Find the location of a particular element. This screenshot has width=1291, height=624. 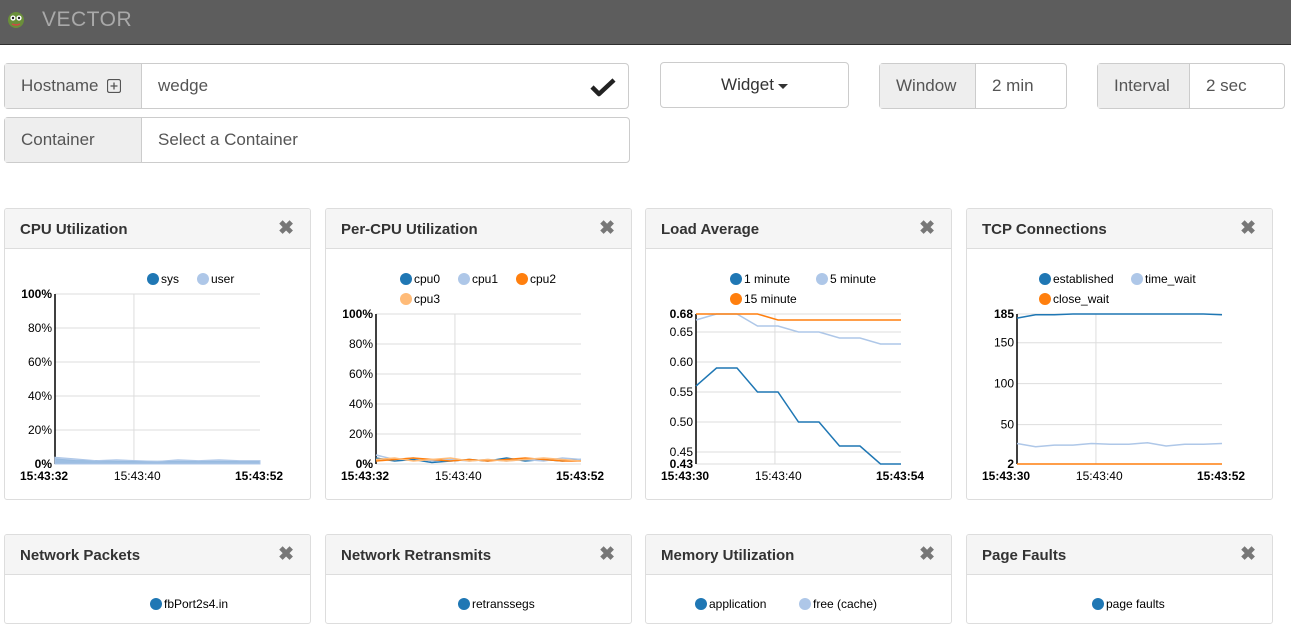

plus-square-icon is located at coordinates (114, 86).